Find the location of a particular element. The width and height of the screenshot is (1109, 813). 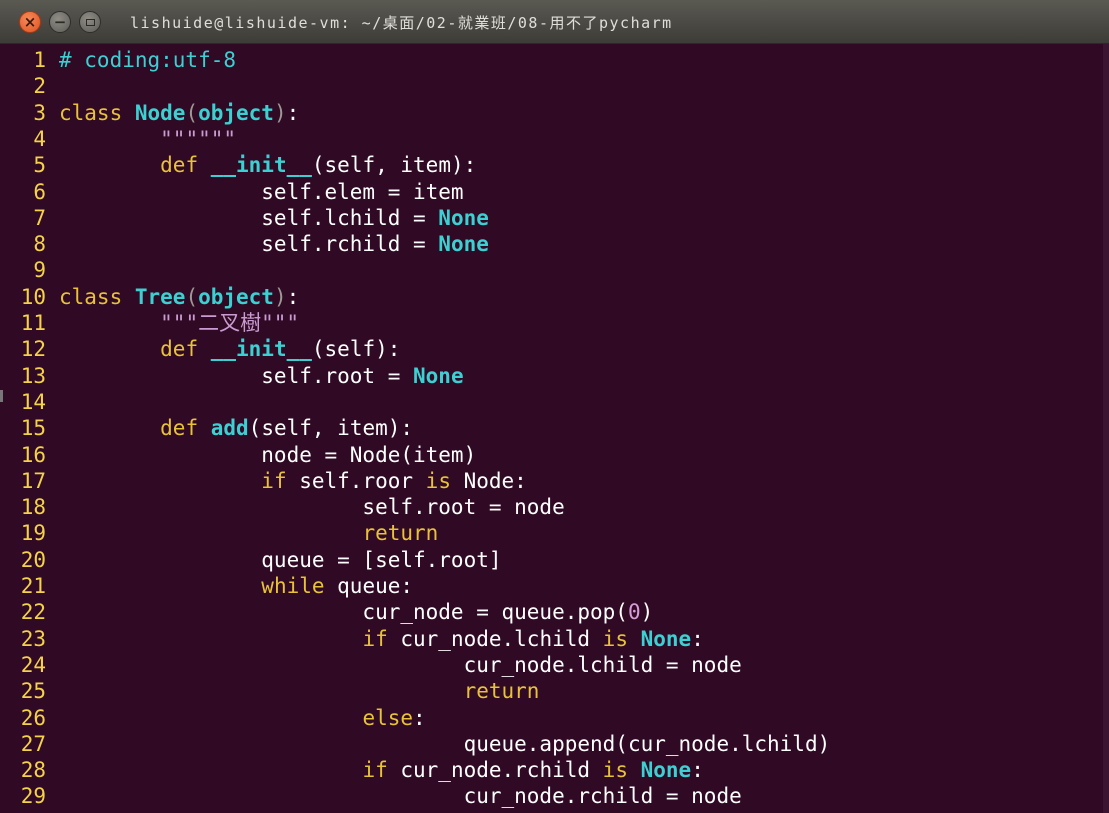

code-line: 12 def __init__(self): is located at coordinates (554, 349).